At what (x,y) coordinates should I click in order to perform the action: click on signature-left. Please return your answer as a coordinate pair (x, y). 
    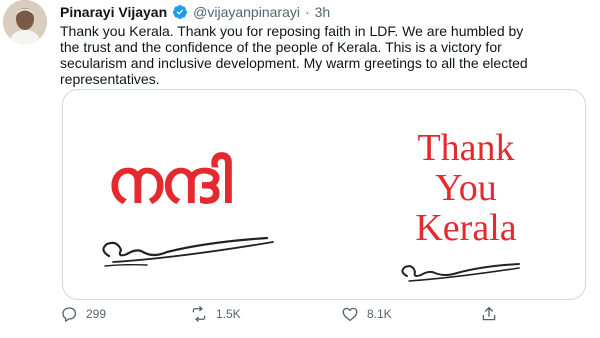
    Looking at the image, I should click on (188, 251).